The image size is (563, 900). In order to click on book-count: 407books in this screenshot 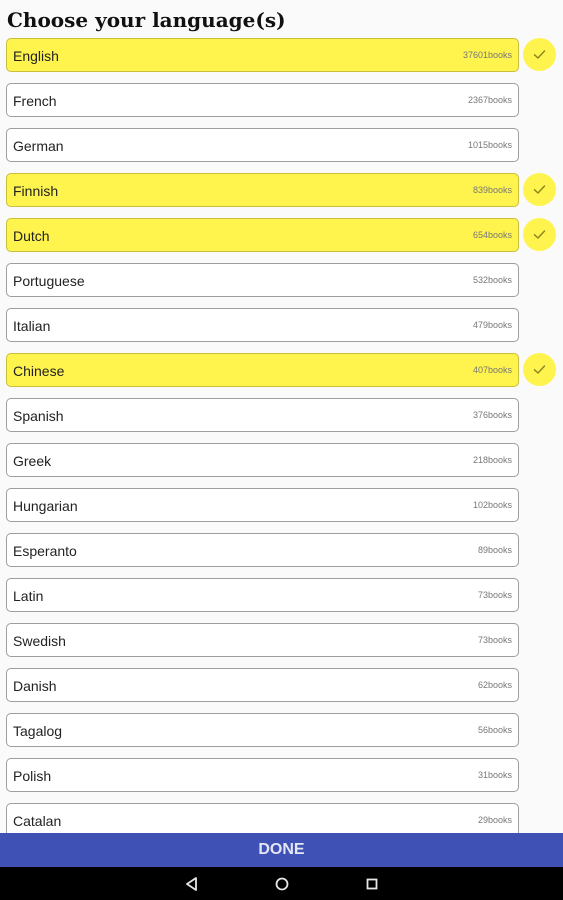, I will do `click(492, 370)`.